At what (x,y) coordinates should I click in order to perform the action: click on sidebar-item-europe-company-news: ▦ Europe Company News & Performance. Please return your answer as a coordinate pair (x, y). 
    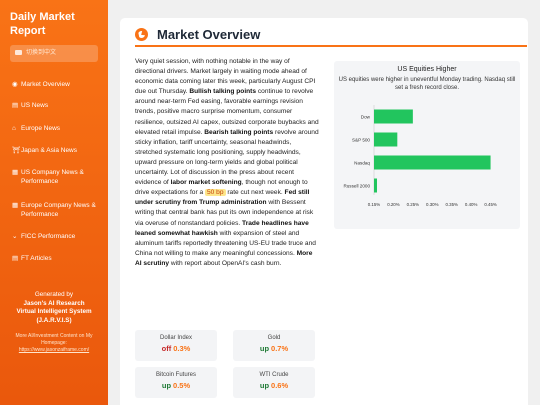
    Looking at the image, I should click on (58, 210).